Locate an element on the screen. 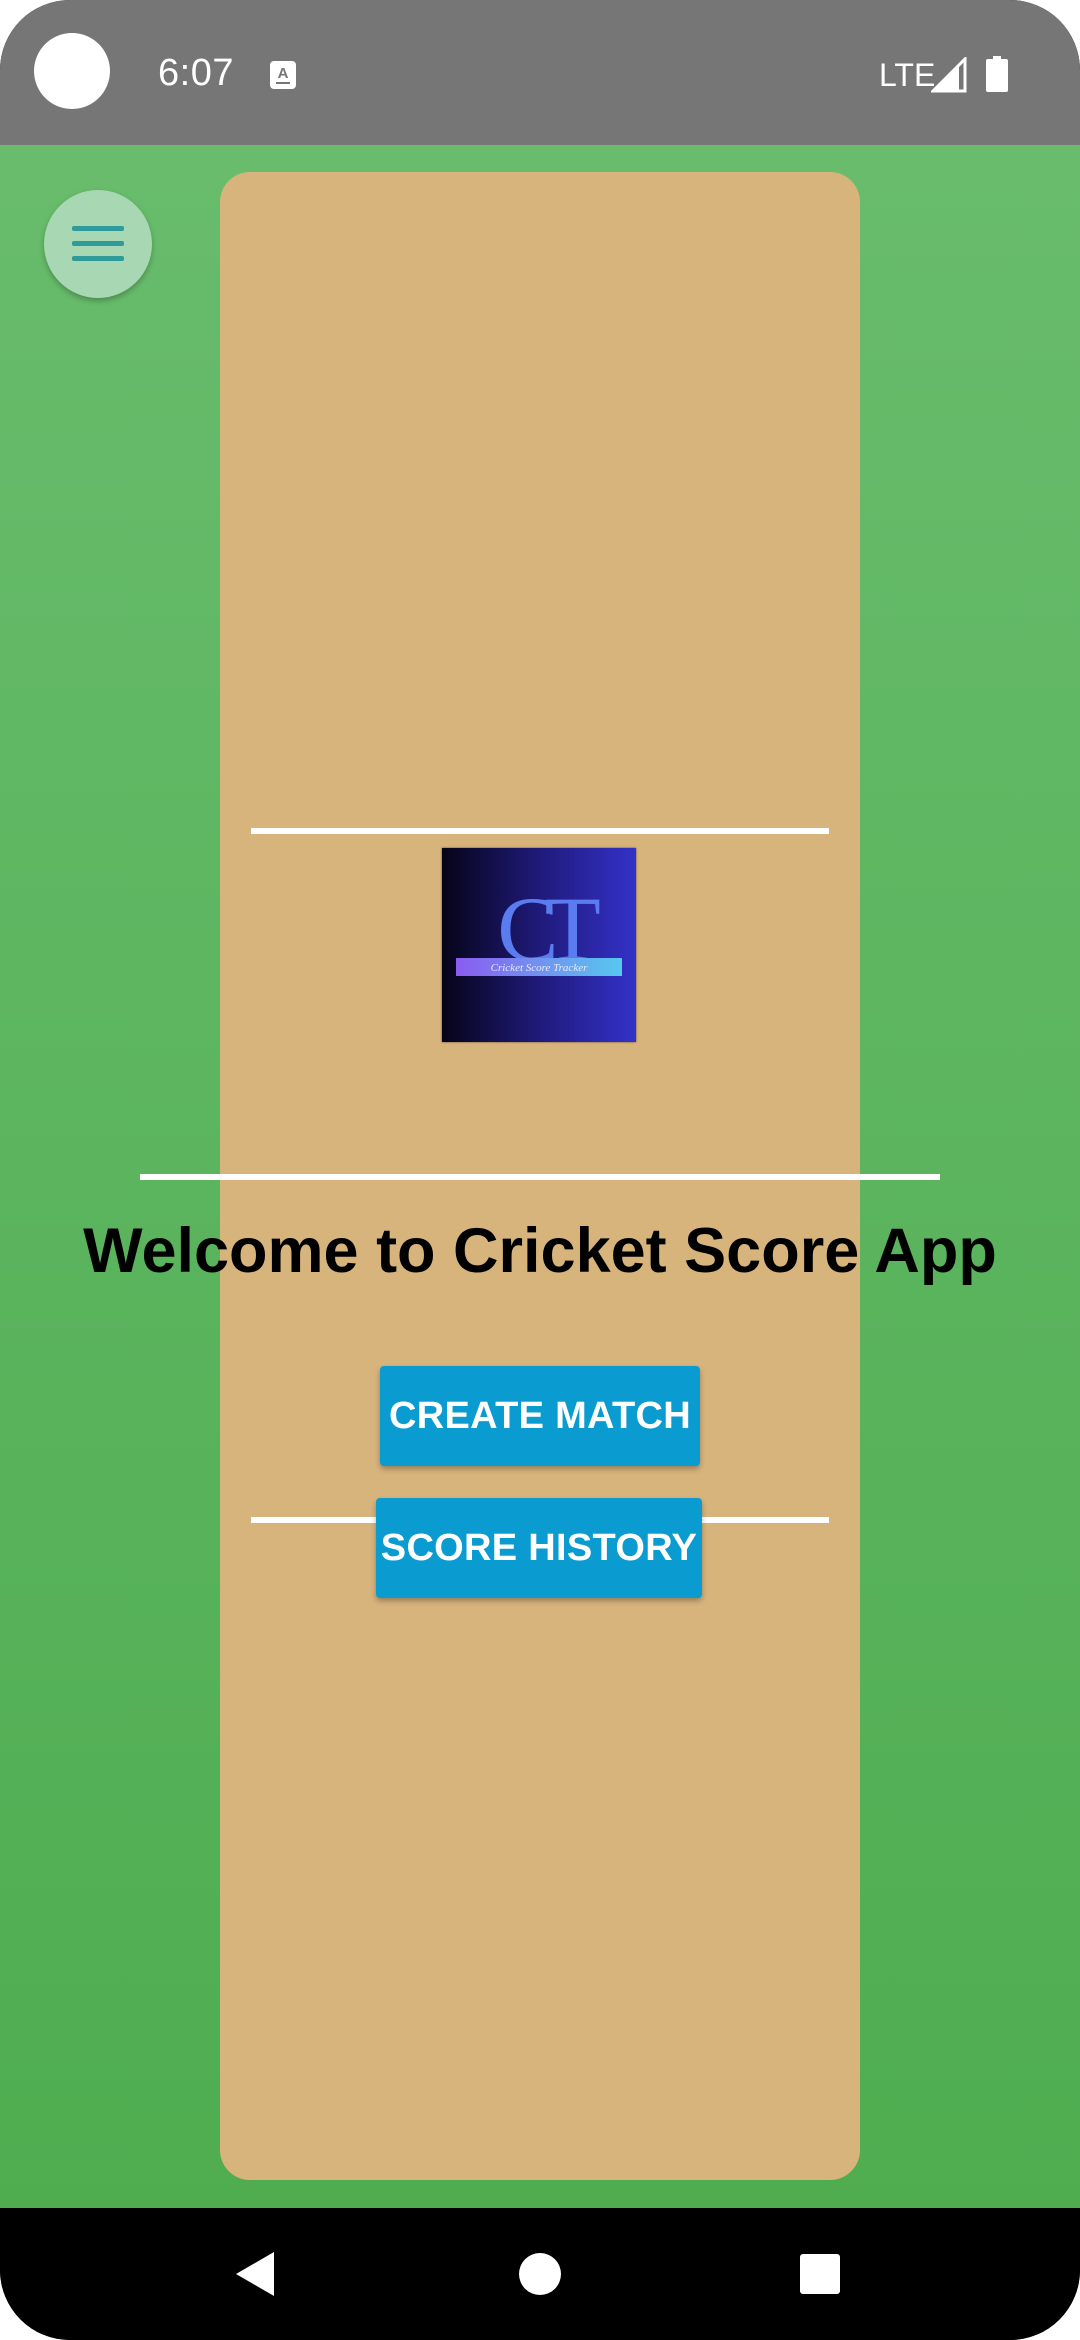 This screenshot has height=2340, width=1080. navigation-bar is located at coordinates (540, 2274).